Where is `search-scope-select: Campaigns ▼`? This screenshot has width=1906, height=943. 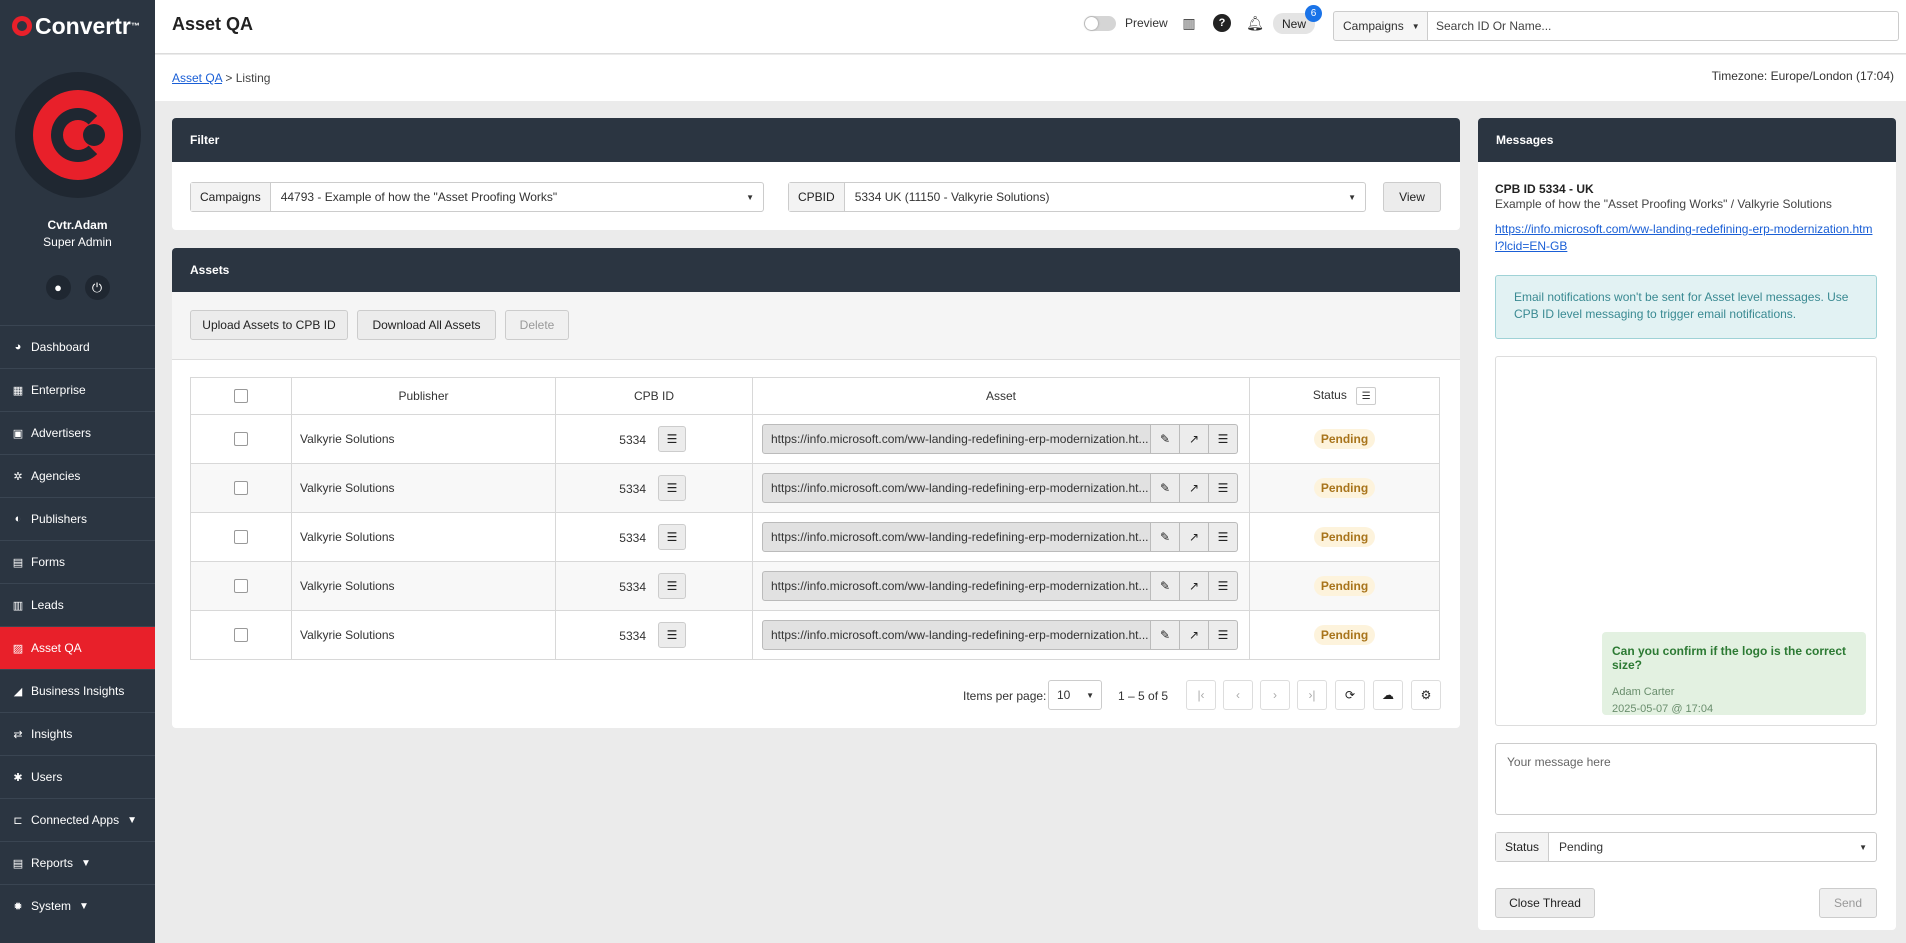
search-scope-select: Campaigns ▼ is located at coordinates (1380, 26).